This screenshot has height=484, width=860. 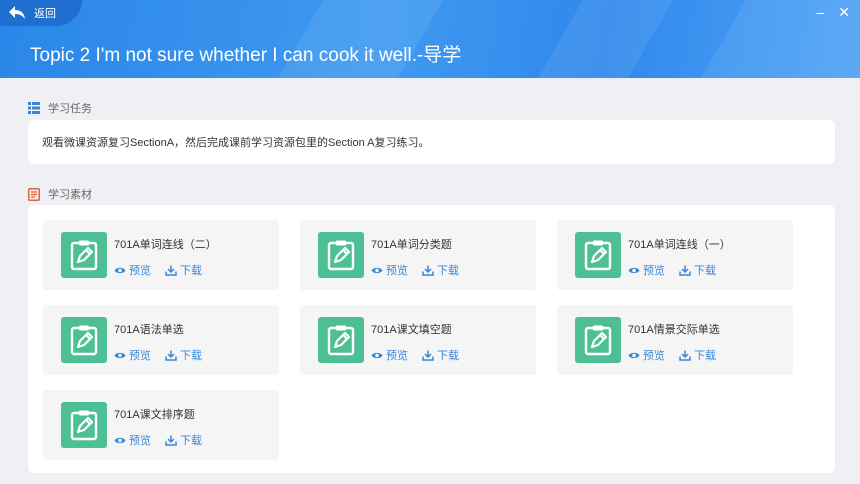 I want to click on material-title: 701A课文排序题, so click(x=154, y=415).